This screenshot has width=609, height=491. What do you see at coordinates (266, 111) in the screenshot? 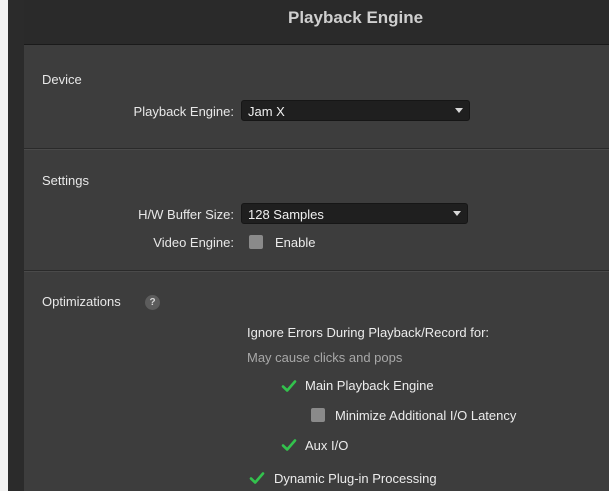
I see `playback-engine-value: Jam X` at bounding box center [266, 111].